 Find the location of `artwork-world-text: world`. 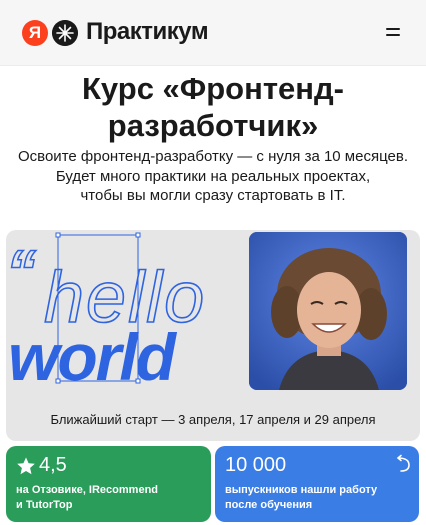

artwork-world-text: world is located at coordinates (93, 355).